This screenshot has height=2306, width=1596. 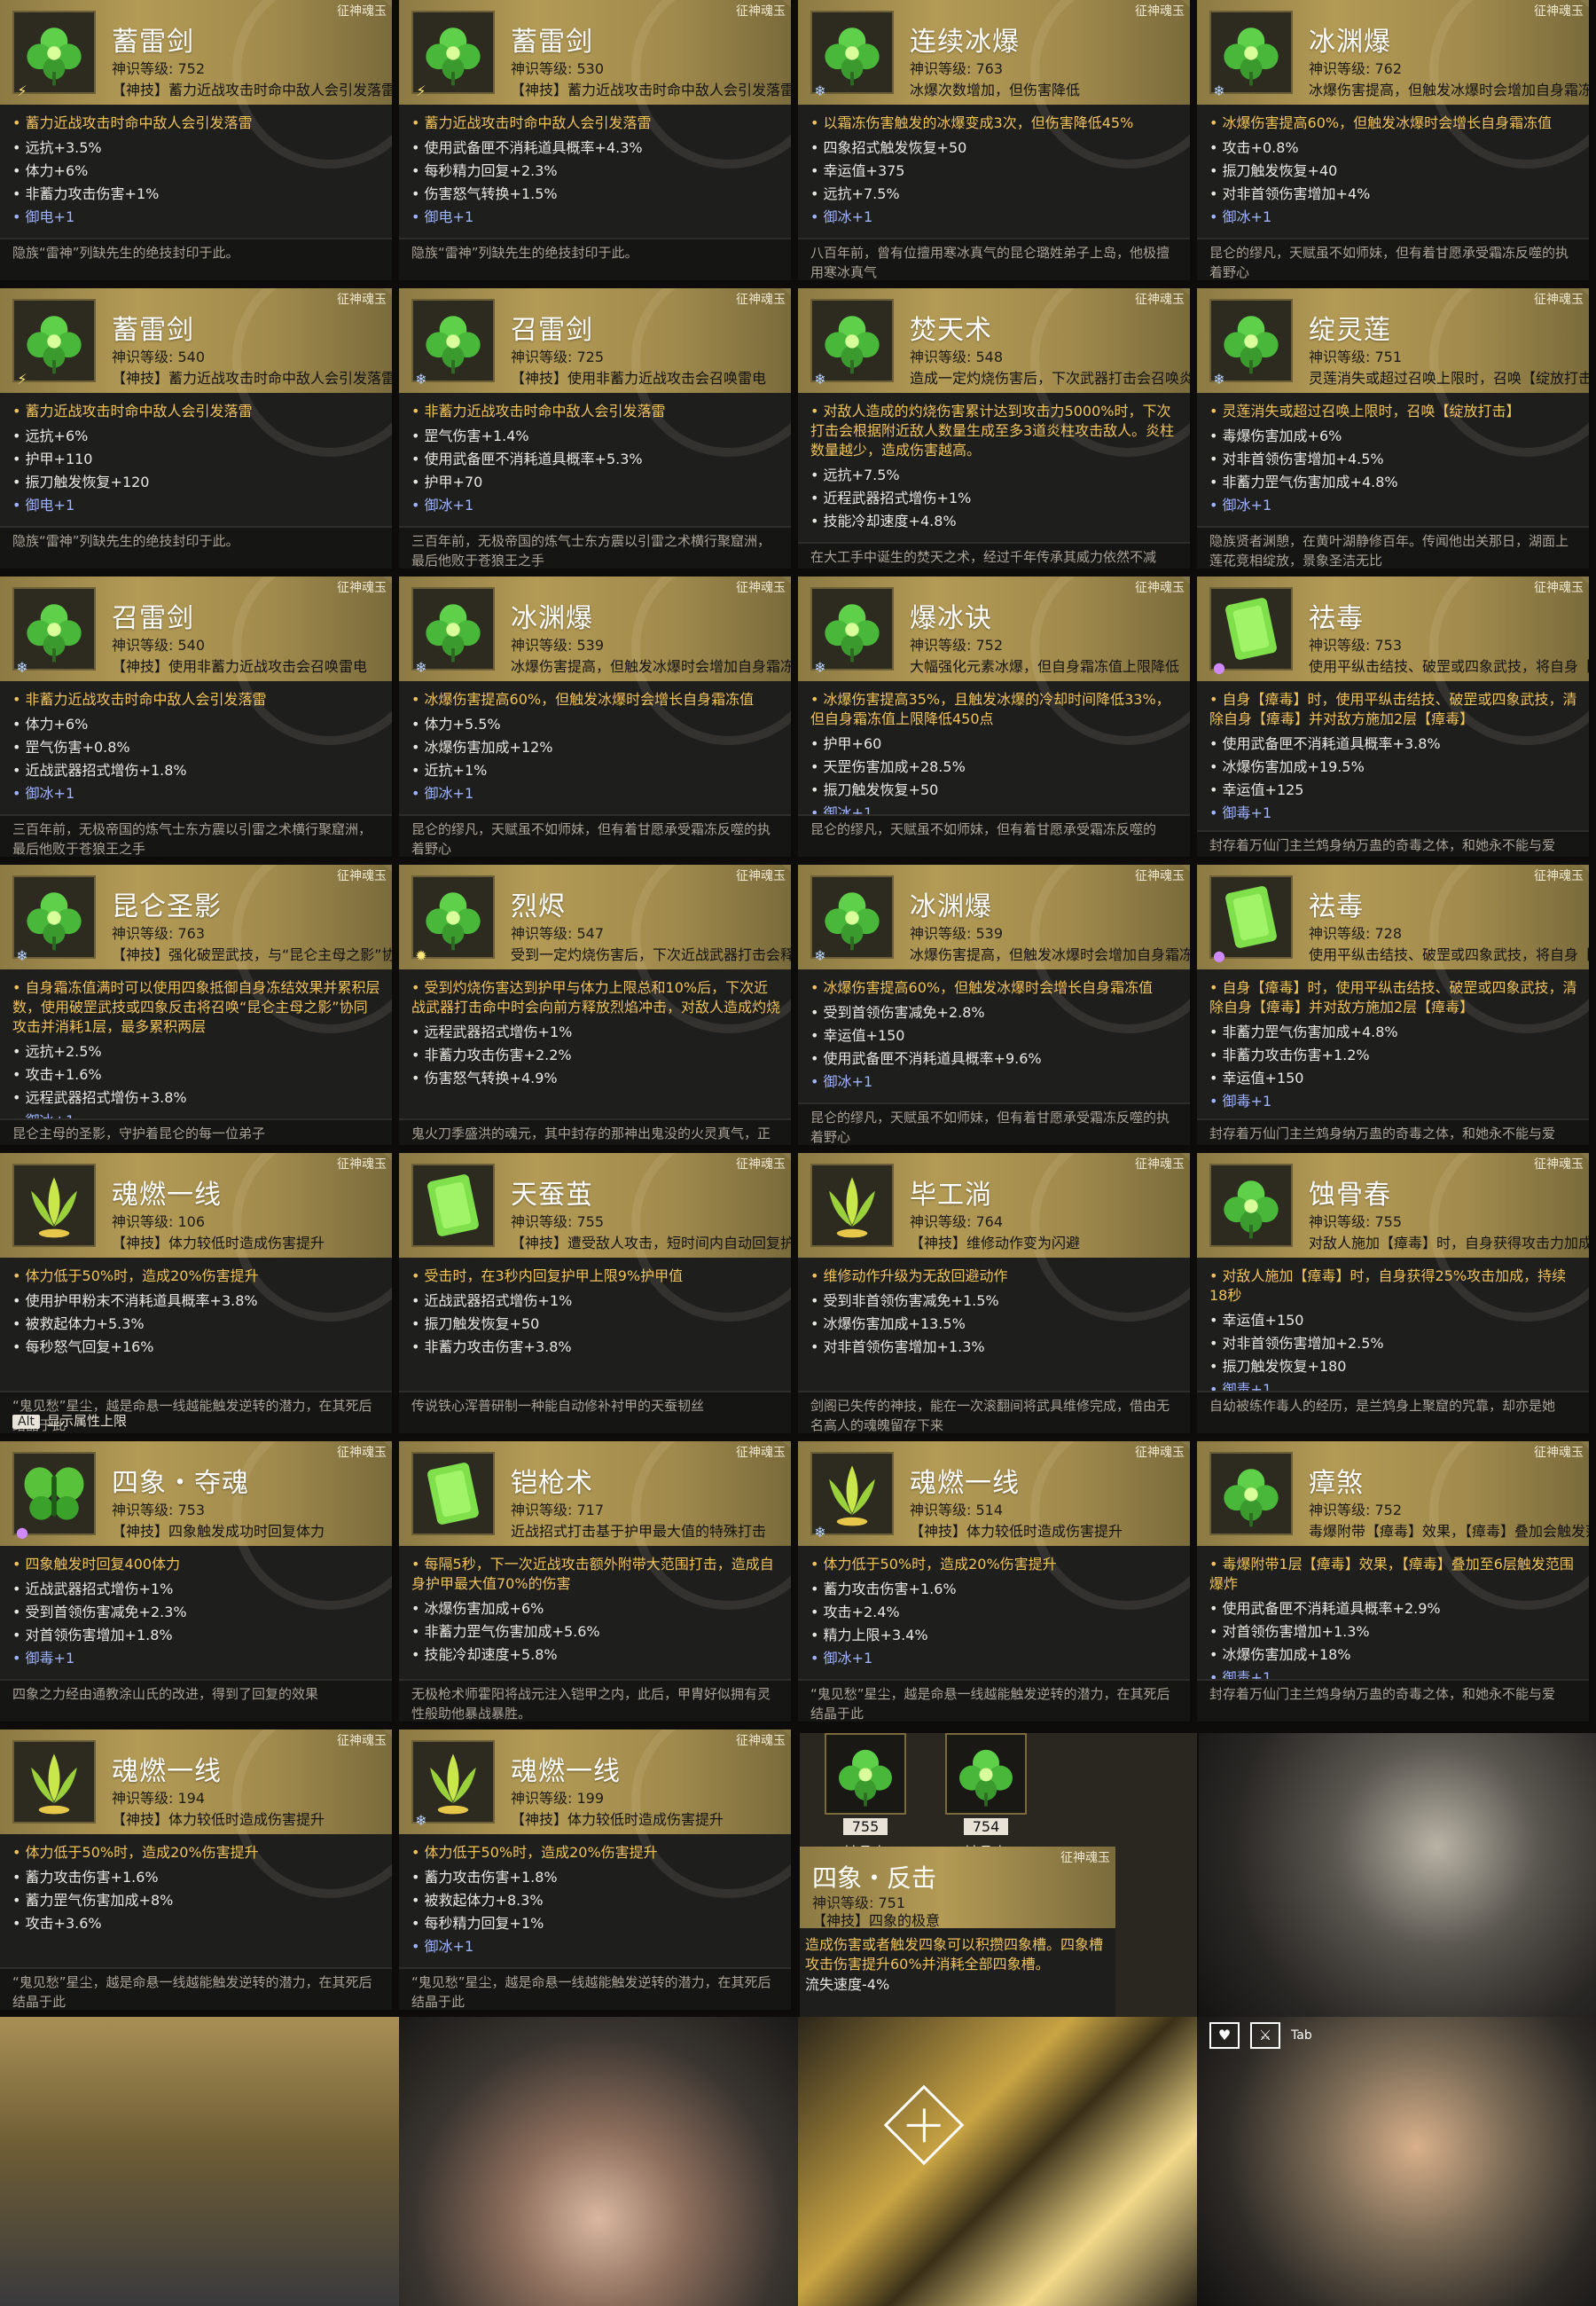 I want to click on card-stat-line: 流失速度-4%, so click(x=848, y=1984).